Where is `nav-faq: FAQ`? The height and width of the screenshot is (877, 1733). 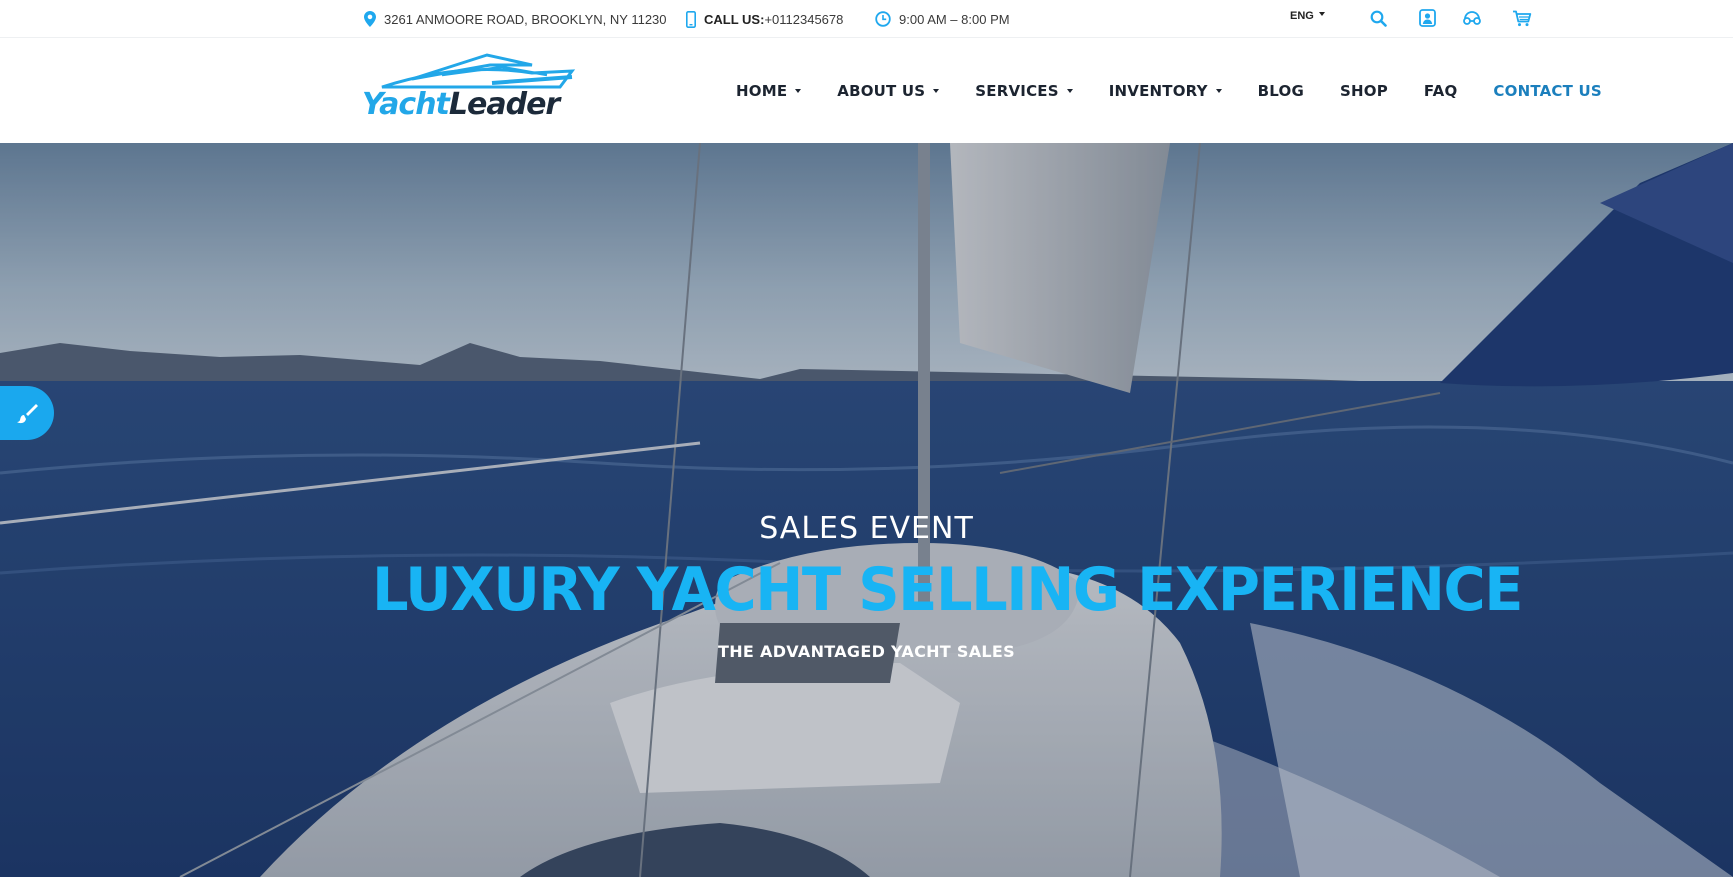
nav-faq: FAQ is located at coordinates (1441, 91).